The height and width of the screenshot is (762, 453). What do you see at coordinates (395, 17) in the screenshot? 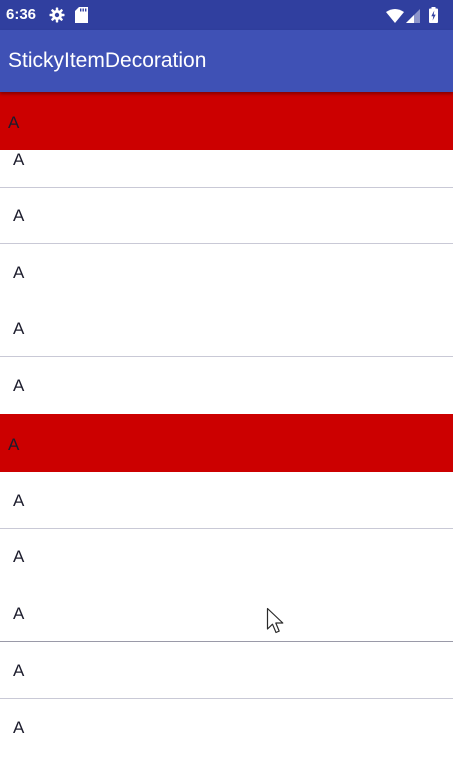
I see `wifi-icon` at bounding box center [395, 17].